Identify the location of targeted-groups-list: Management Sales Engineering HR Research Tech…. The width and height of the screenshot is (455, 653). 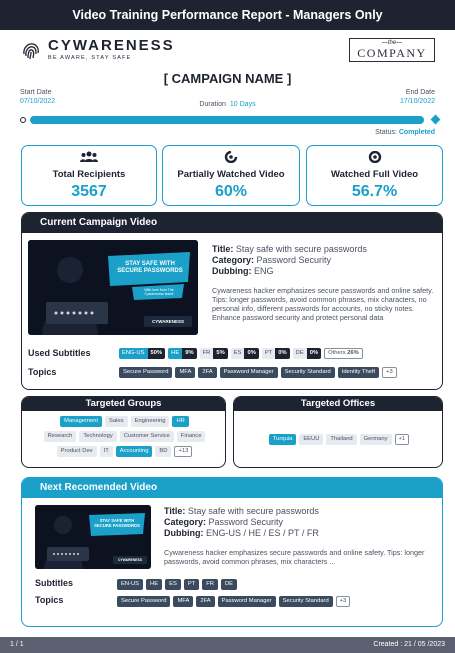
(123, 438).